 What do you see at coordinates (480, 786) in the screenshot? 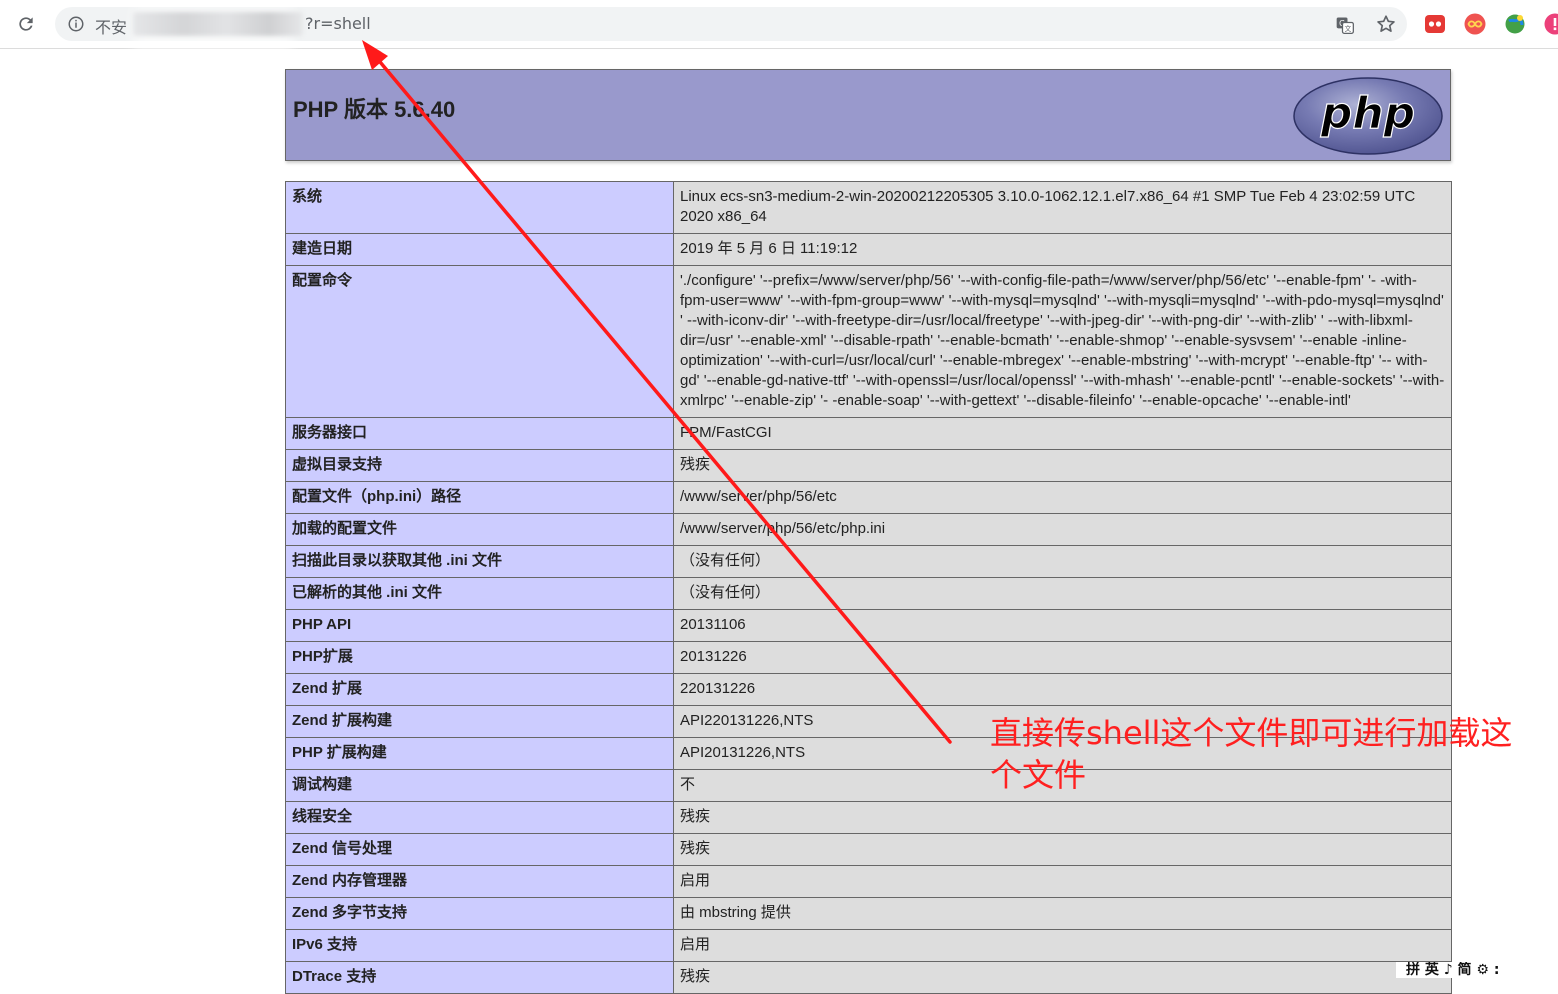
I see `row-label: 调试构建` at bounding box center [480, 786].